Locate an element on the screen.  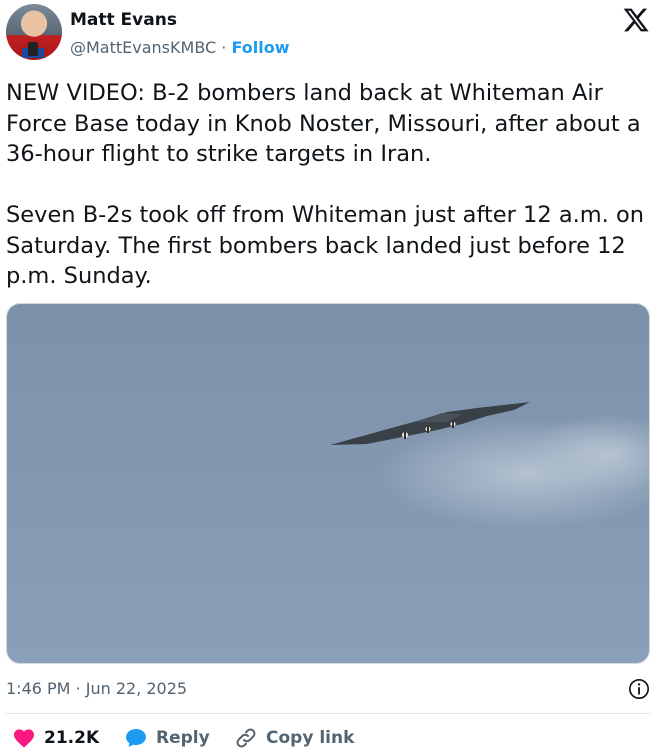
reply-button: Reply is located at coordinates (167, 738).